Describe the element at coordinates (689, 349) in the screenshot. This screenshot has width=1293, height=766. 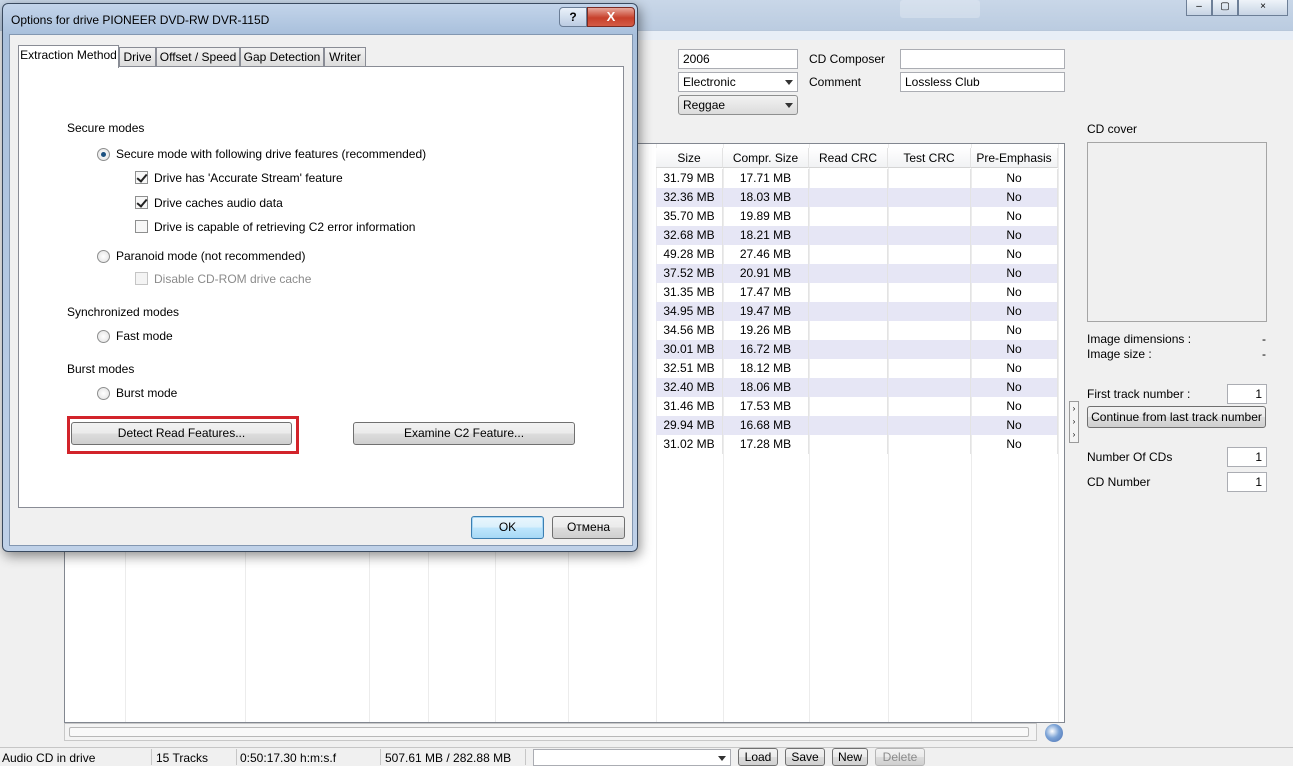
I see `cell-size: 30.01 MB` at that location.